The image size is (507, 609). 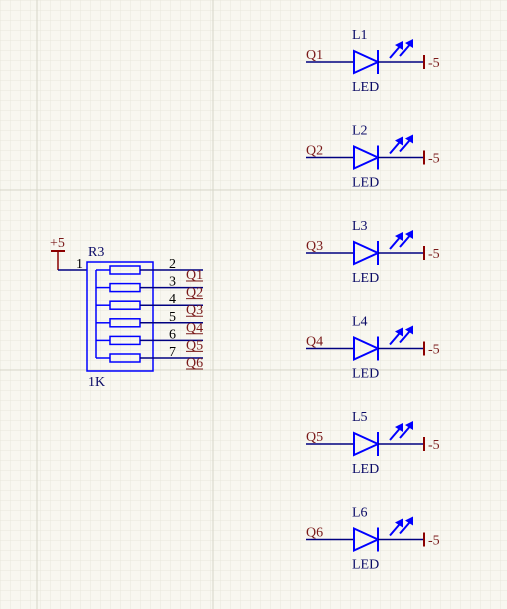 What do you see at coordinates (314, 533) in the screenshot?
I see `led-net-label: Q6` at bounding box center [314, 533].